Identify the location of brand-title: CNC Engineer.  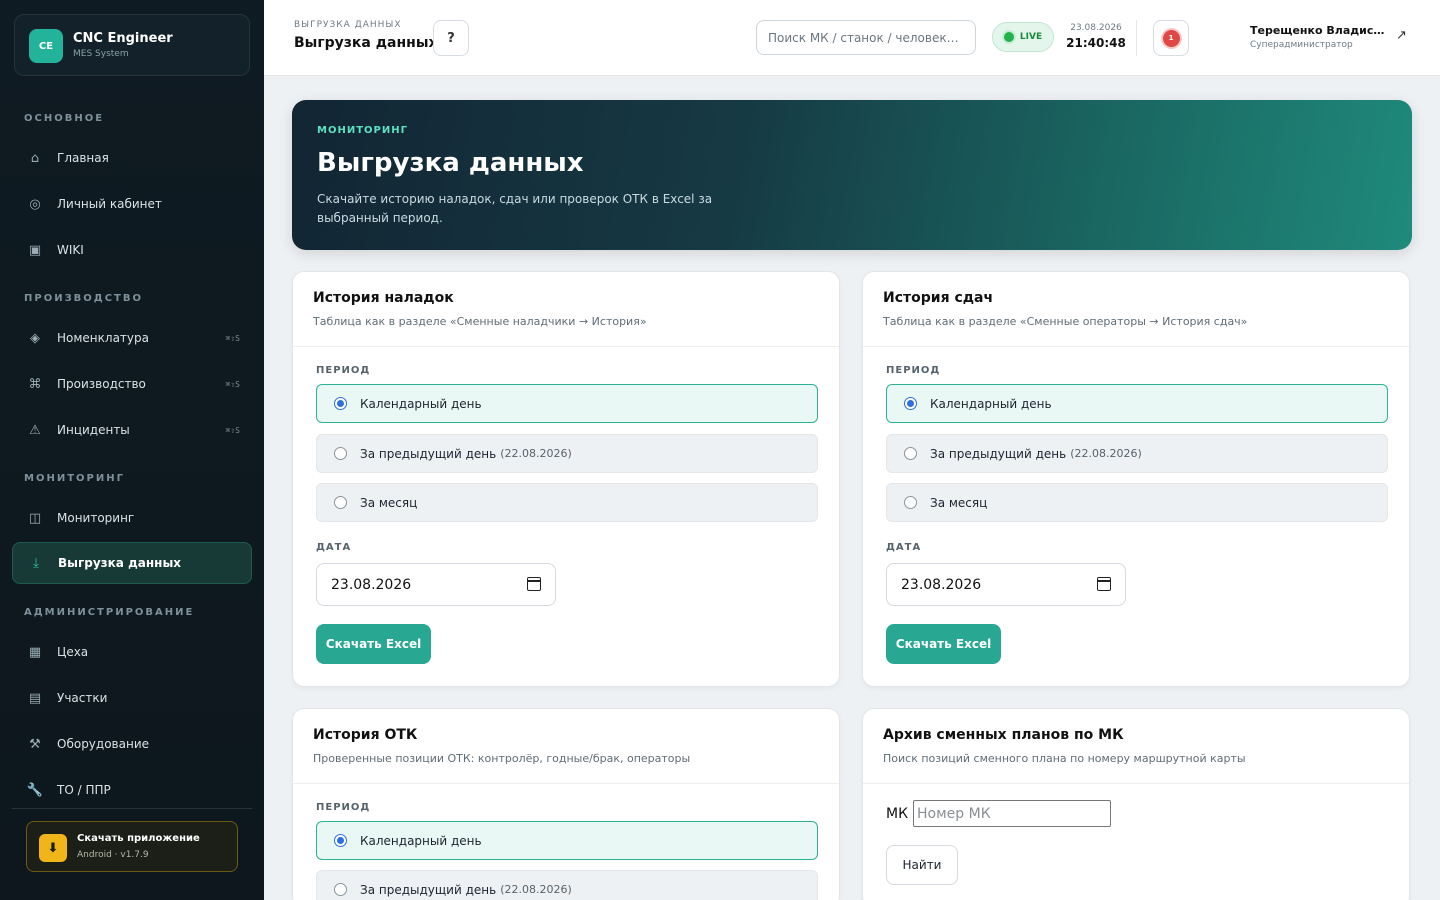
(123, 38).